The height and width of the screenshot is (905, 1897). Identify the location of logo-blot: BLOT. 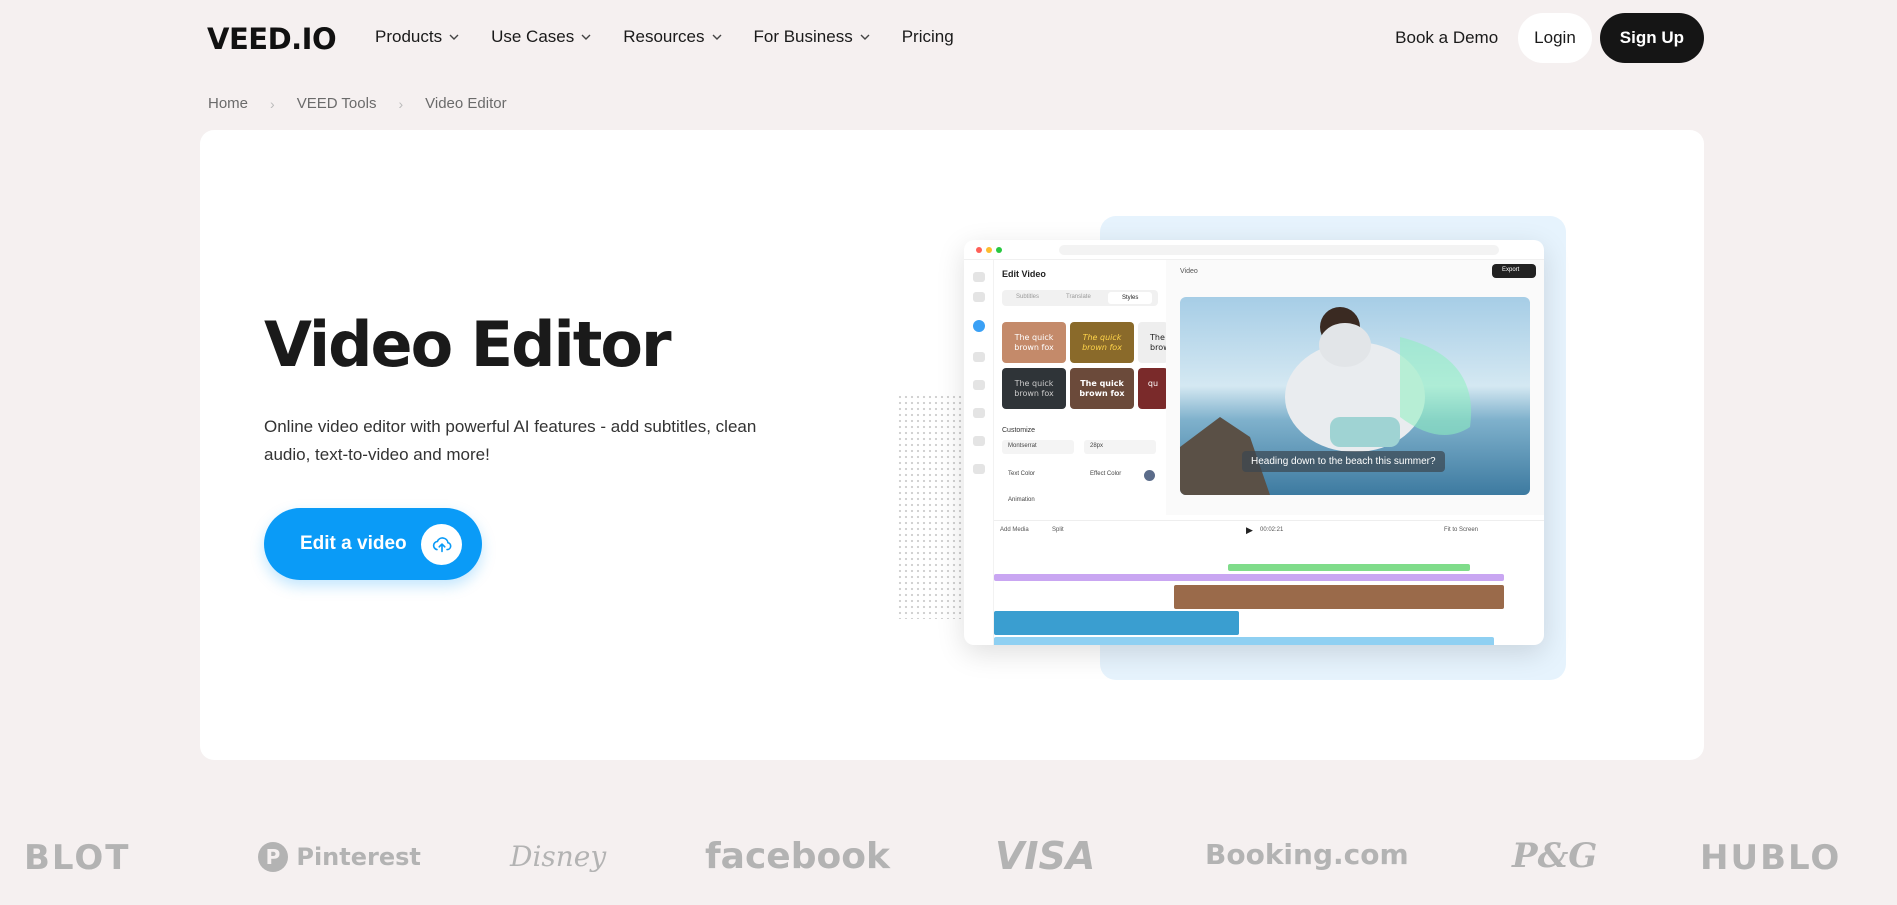
(77, 858).